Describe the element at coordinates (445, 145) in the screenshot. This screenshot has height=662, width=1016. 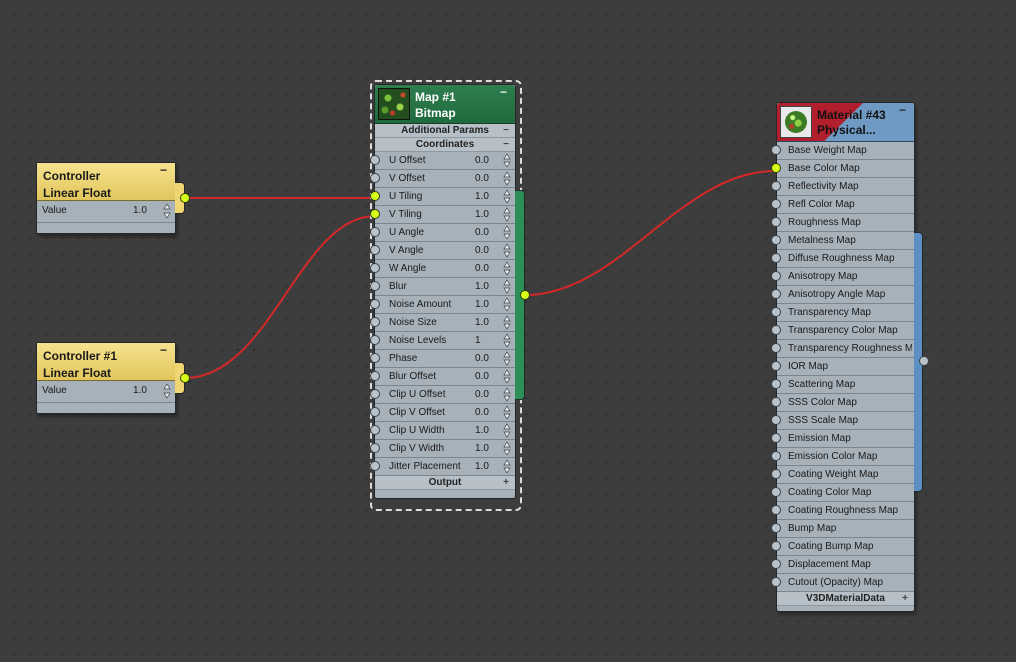
I see `rollout-coordinates: Coordinates −` at that location.